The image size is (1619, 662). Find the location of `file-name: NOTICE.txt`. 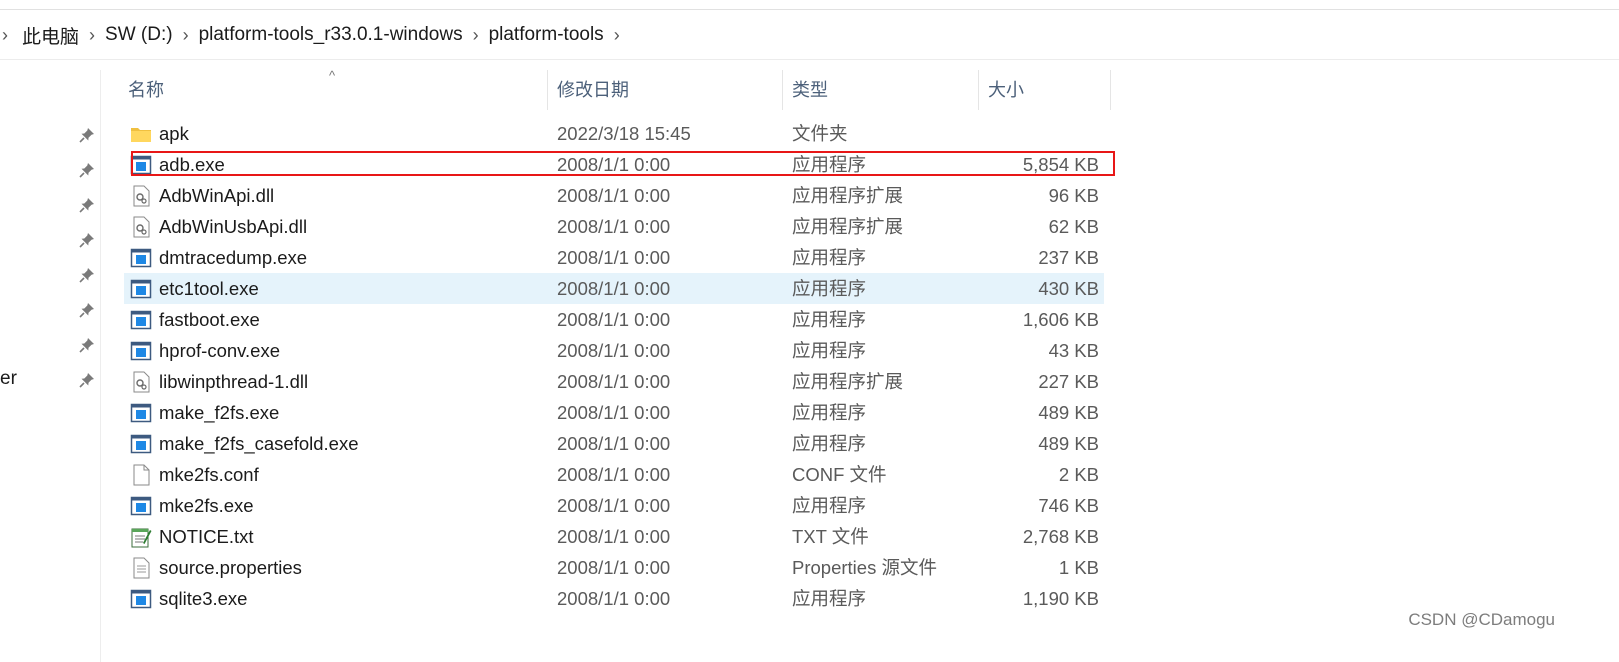

file-name: NOTICE.txt is located at coordinates (206, 536).